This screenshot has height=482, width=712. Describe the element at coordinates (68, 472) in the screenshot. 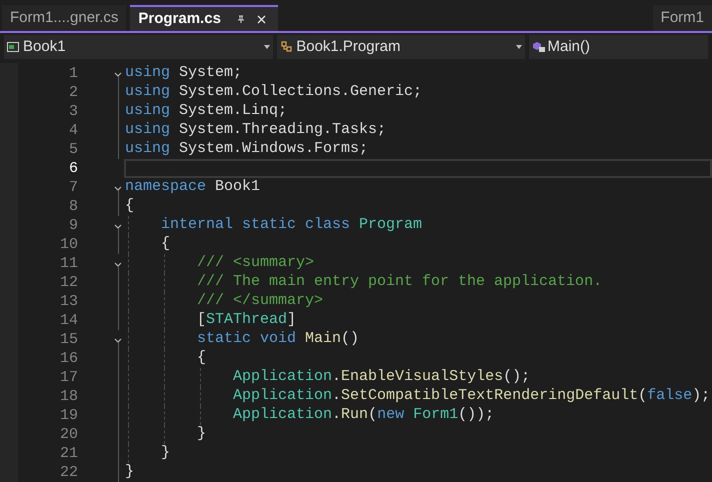

I see `line-number: 22` at that location.